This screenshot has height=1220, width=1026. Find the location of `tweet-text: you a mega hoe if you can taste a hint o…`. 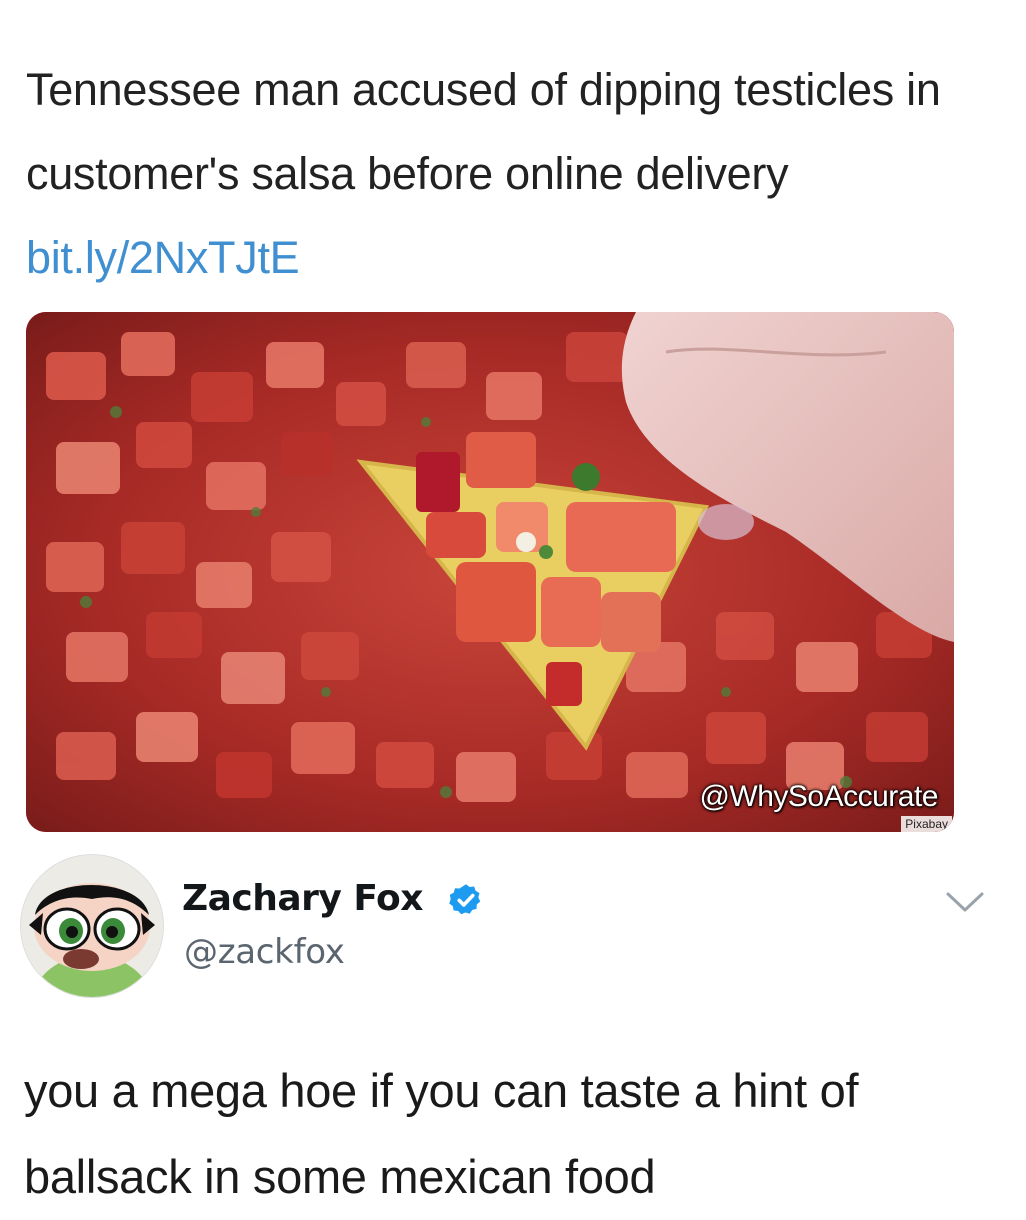

tweet-text: you a mega hoe if you can taste a hint o… is located at coordinates (441, 1133).